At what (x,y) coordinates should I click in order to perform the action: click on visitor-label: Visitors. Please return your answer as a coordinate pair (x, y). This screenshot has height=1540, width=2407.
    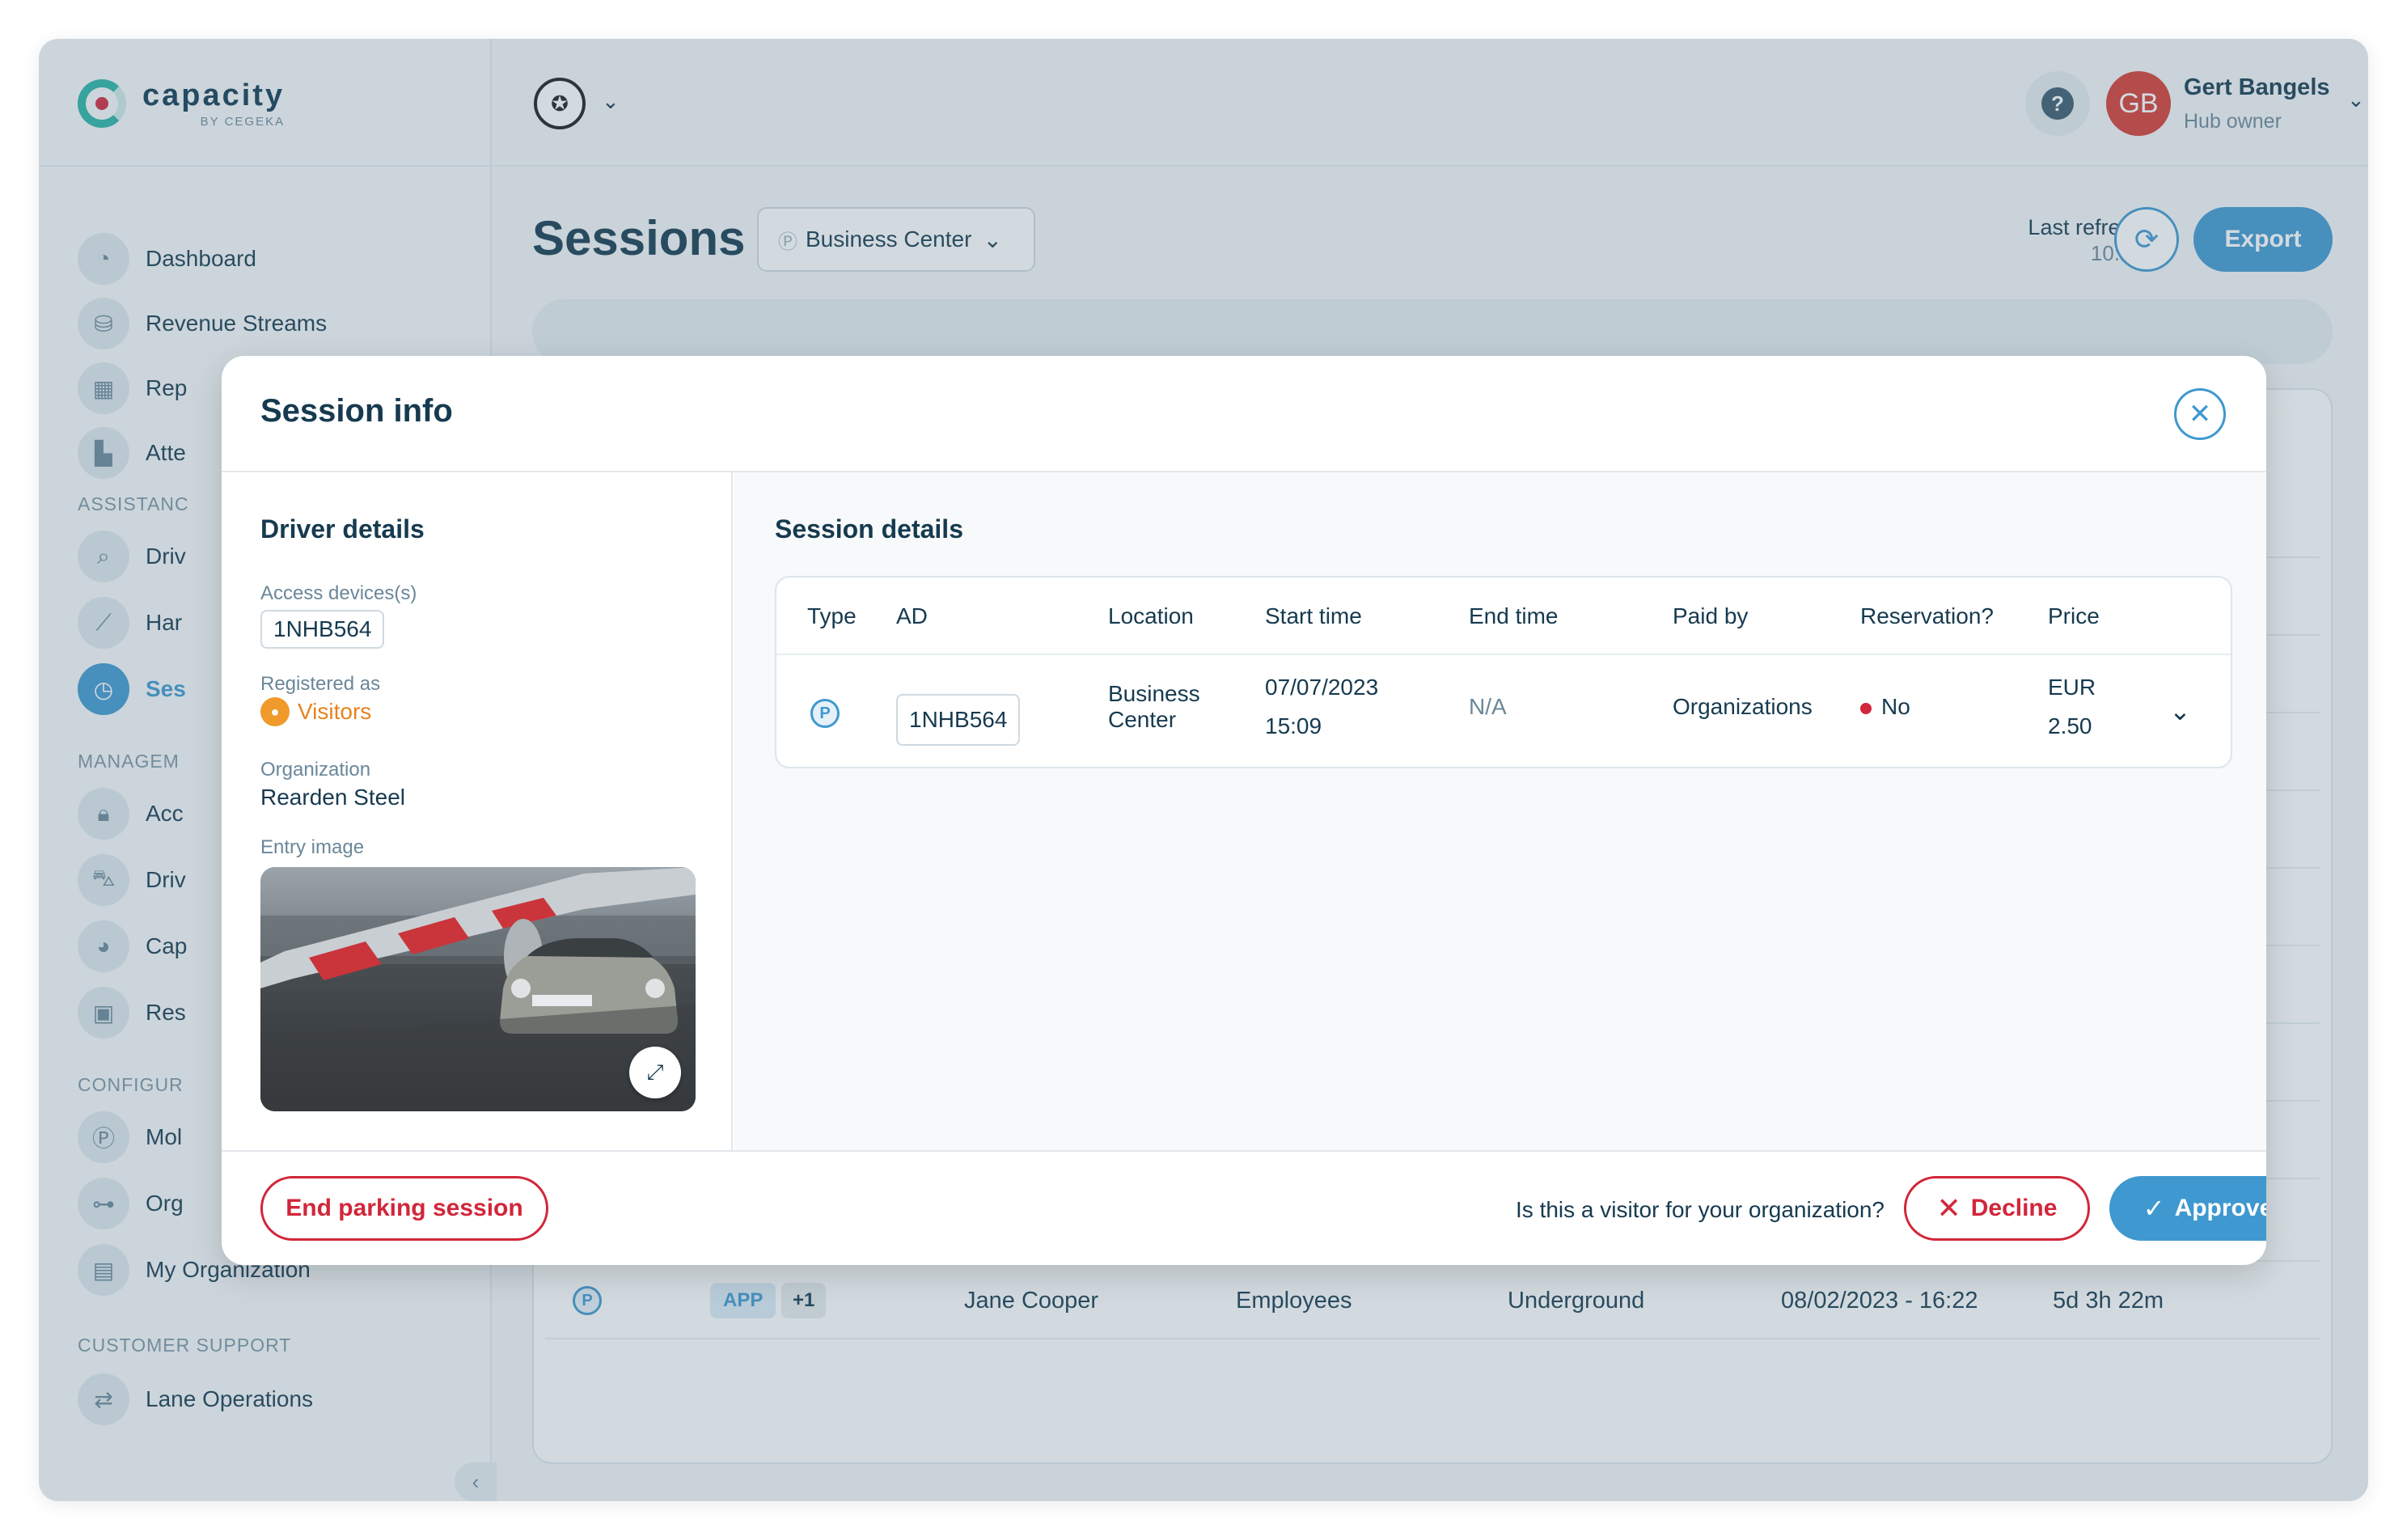
    Looking at the image, I should click on (335, 711).